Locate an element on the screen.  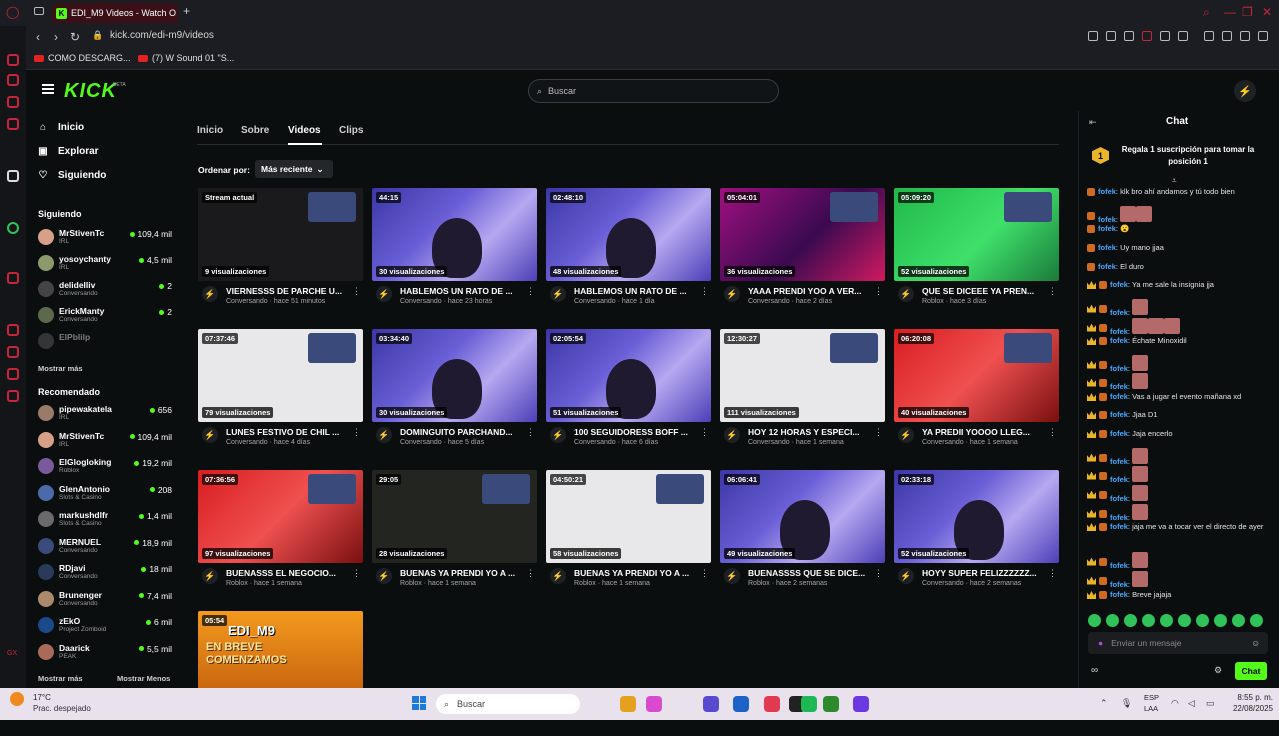
video-thumbnail: 02:05:54 51 visualizaciones is located at coordinates (628, 375).